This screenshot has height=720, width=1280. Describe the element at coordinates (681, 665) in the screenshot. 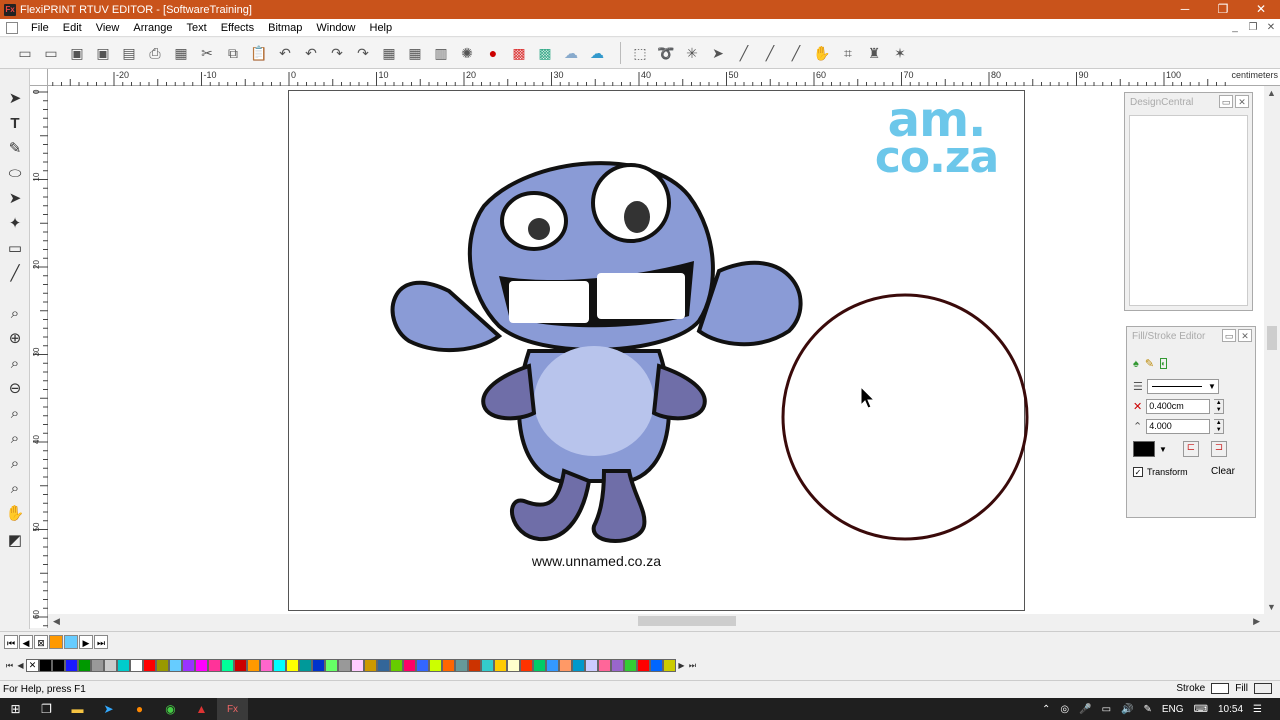

I see `palette-next-icon: ▶` at that location.